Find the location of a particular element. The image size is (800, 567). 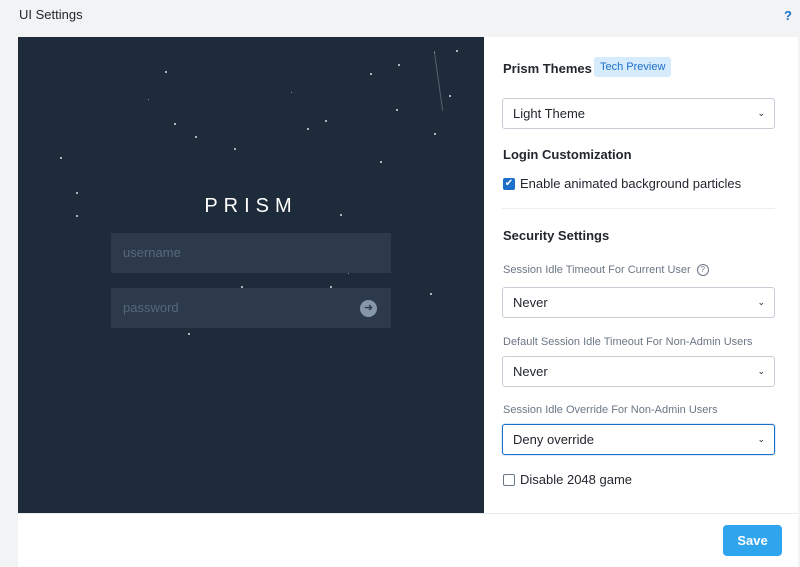

theme-select: Light Theme ⌄ is located at coordinates (638, 113).